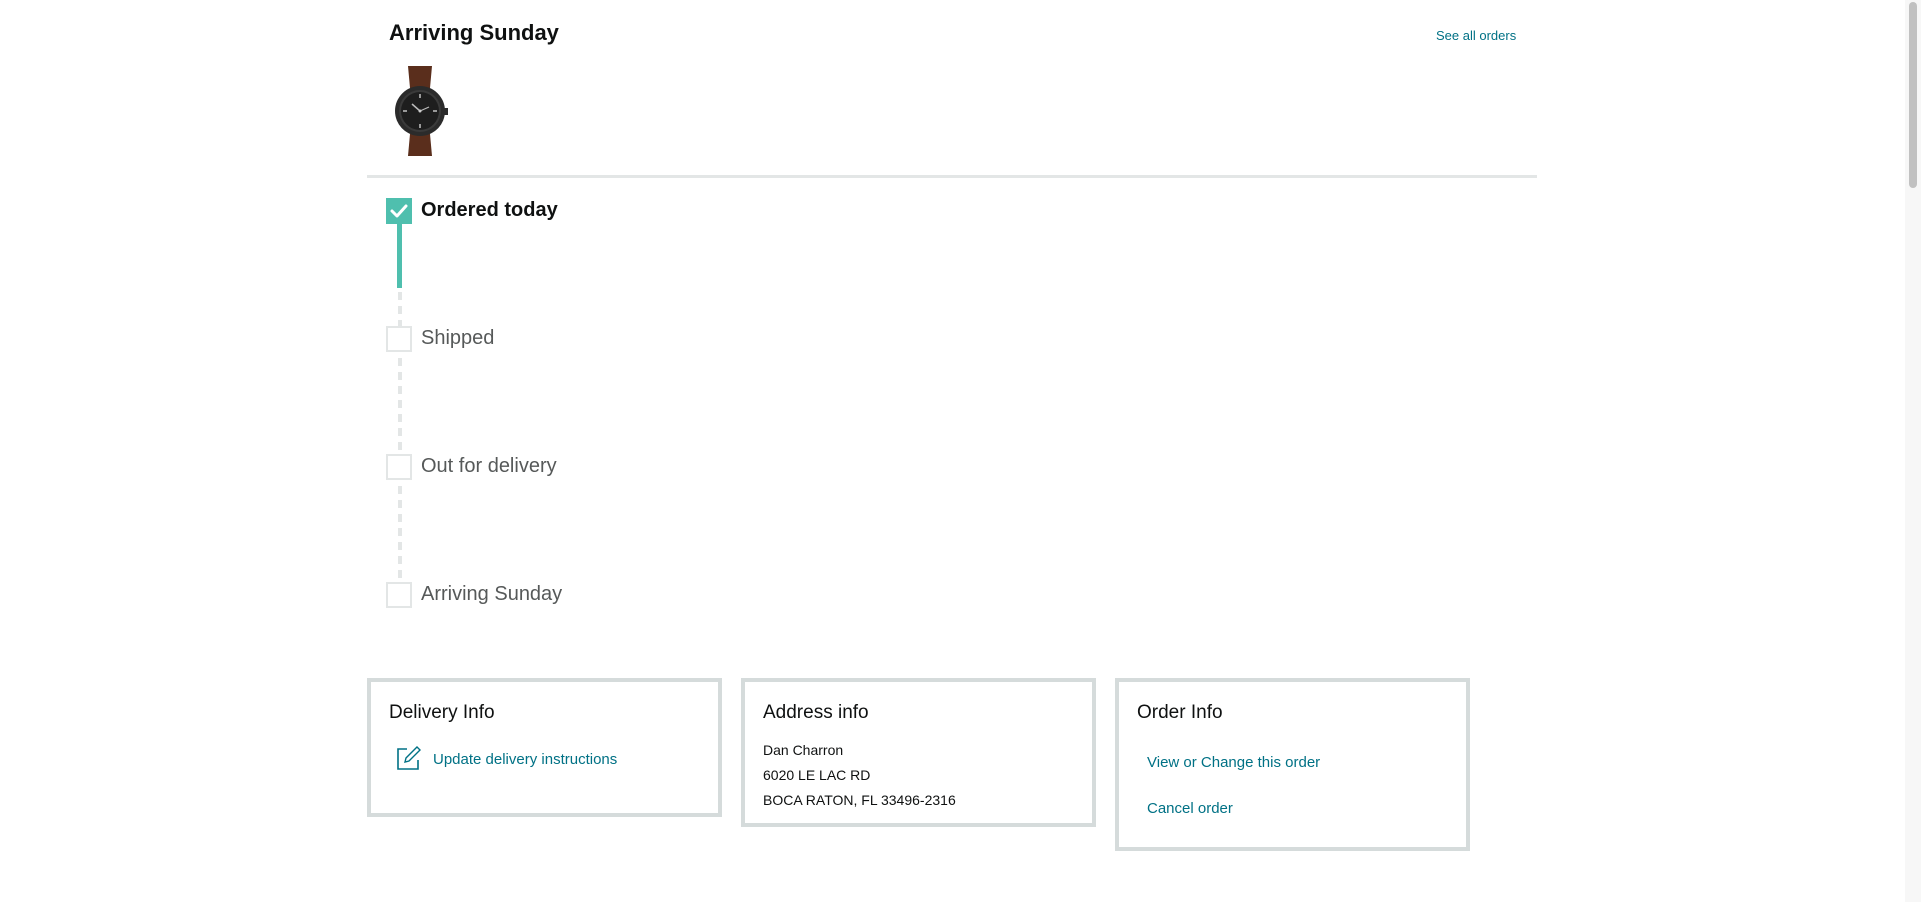 The image size is (1921, 902). I want to click on wristwatch-image, so click(420, 111).